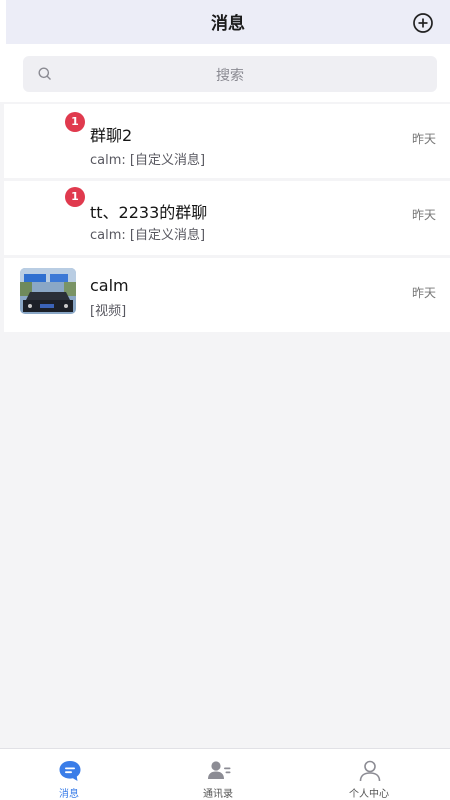 The height and width of the screenshot is (800, 450). Describe the element at coordinates (111, 135) in the screenshot. I see `conversation-name: 群聊2` at that location.